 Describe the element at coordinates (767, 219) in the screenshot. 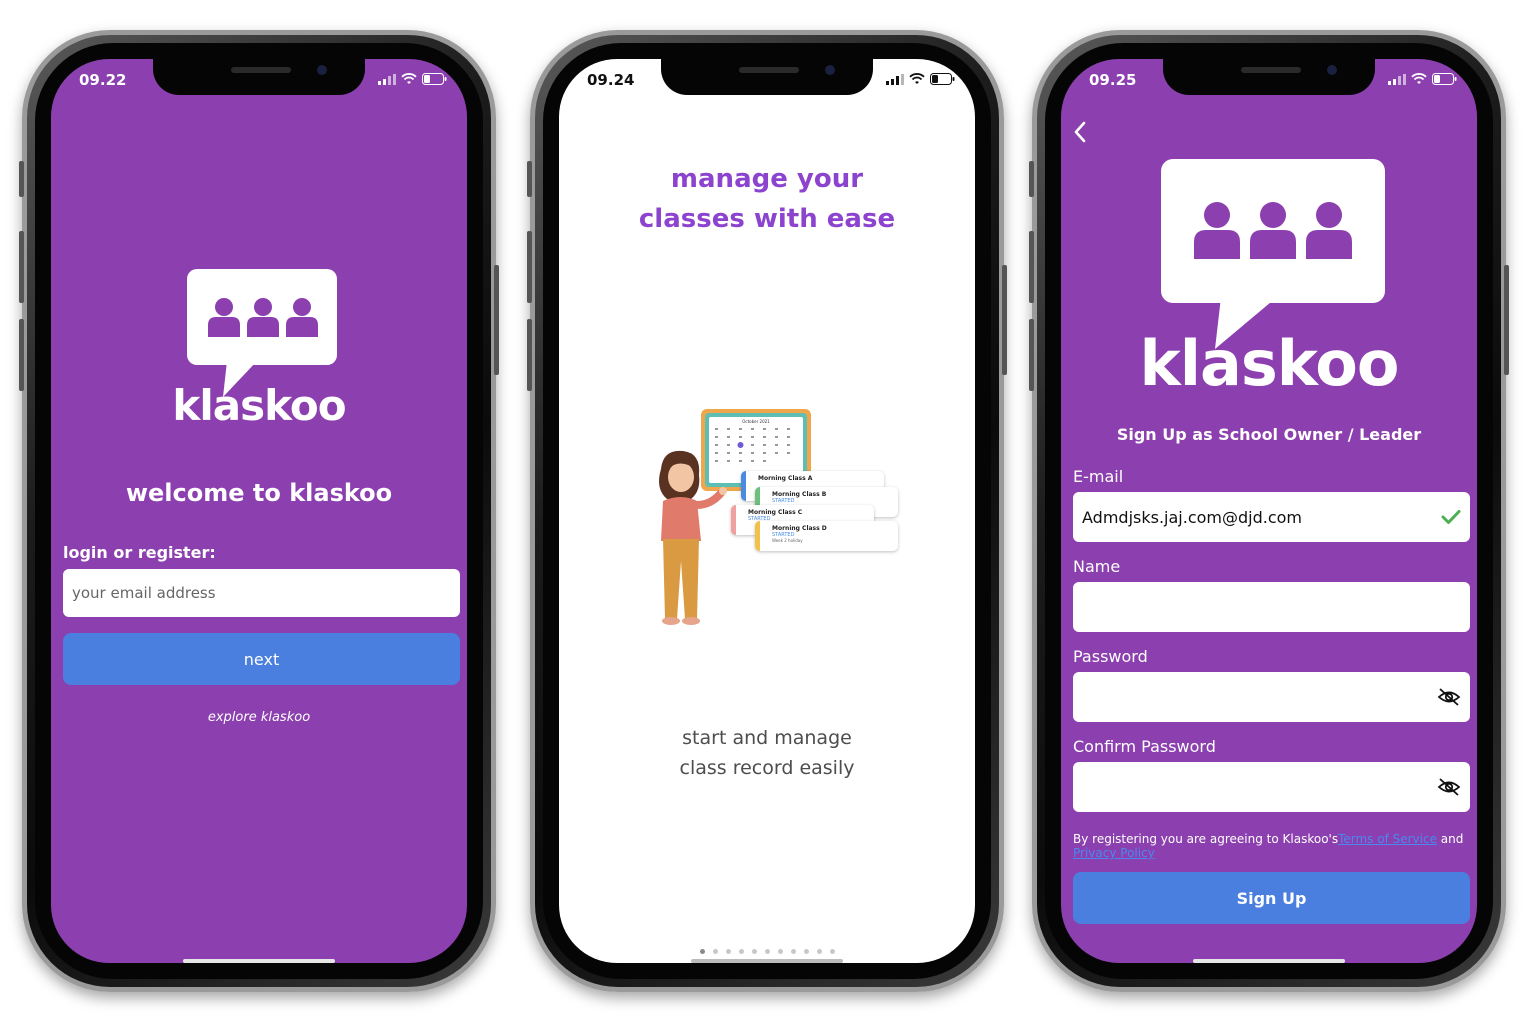

I see `headline-line-2: classes with ease` at that location.